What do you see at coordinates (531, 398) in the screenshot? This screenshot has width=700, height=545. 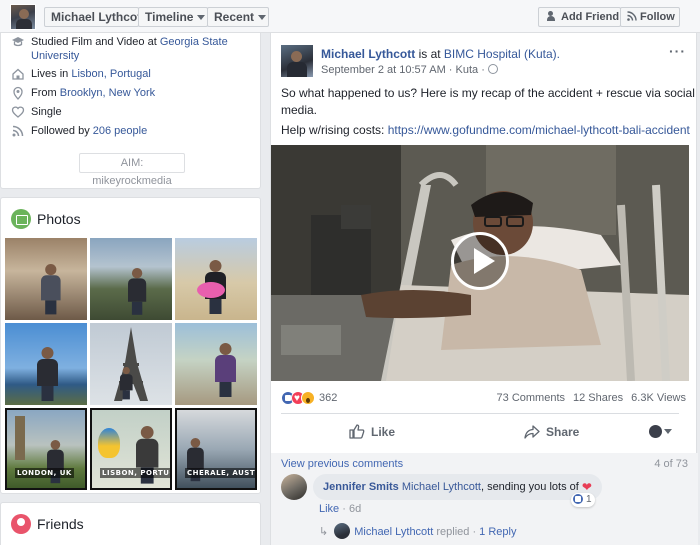 I see `comments-count-link: 73 Comments` at bounding box center [531, 398].